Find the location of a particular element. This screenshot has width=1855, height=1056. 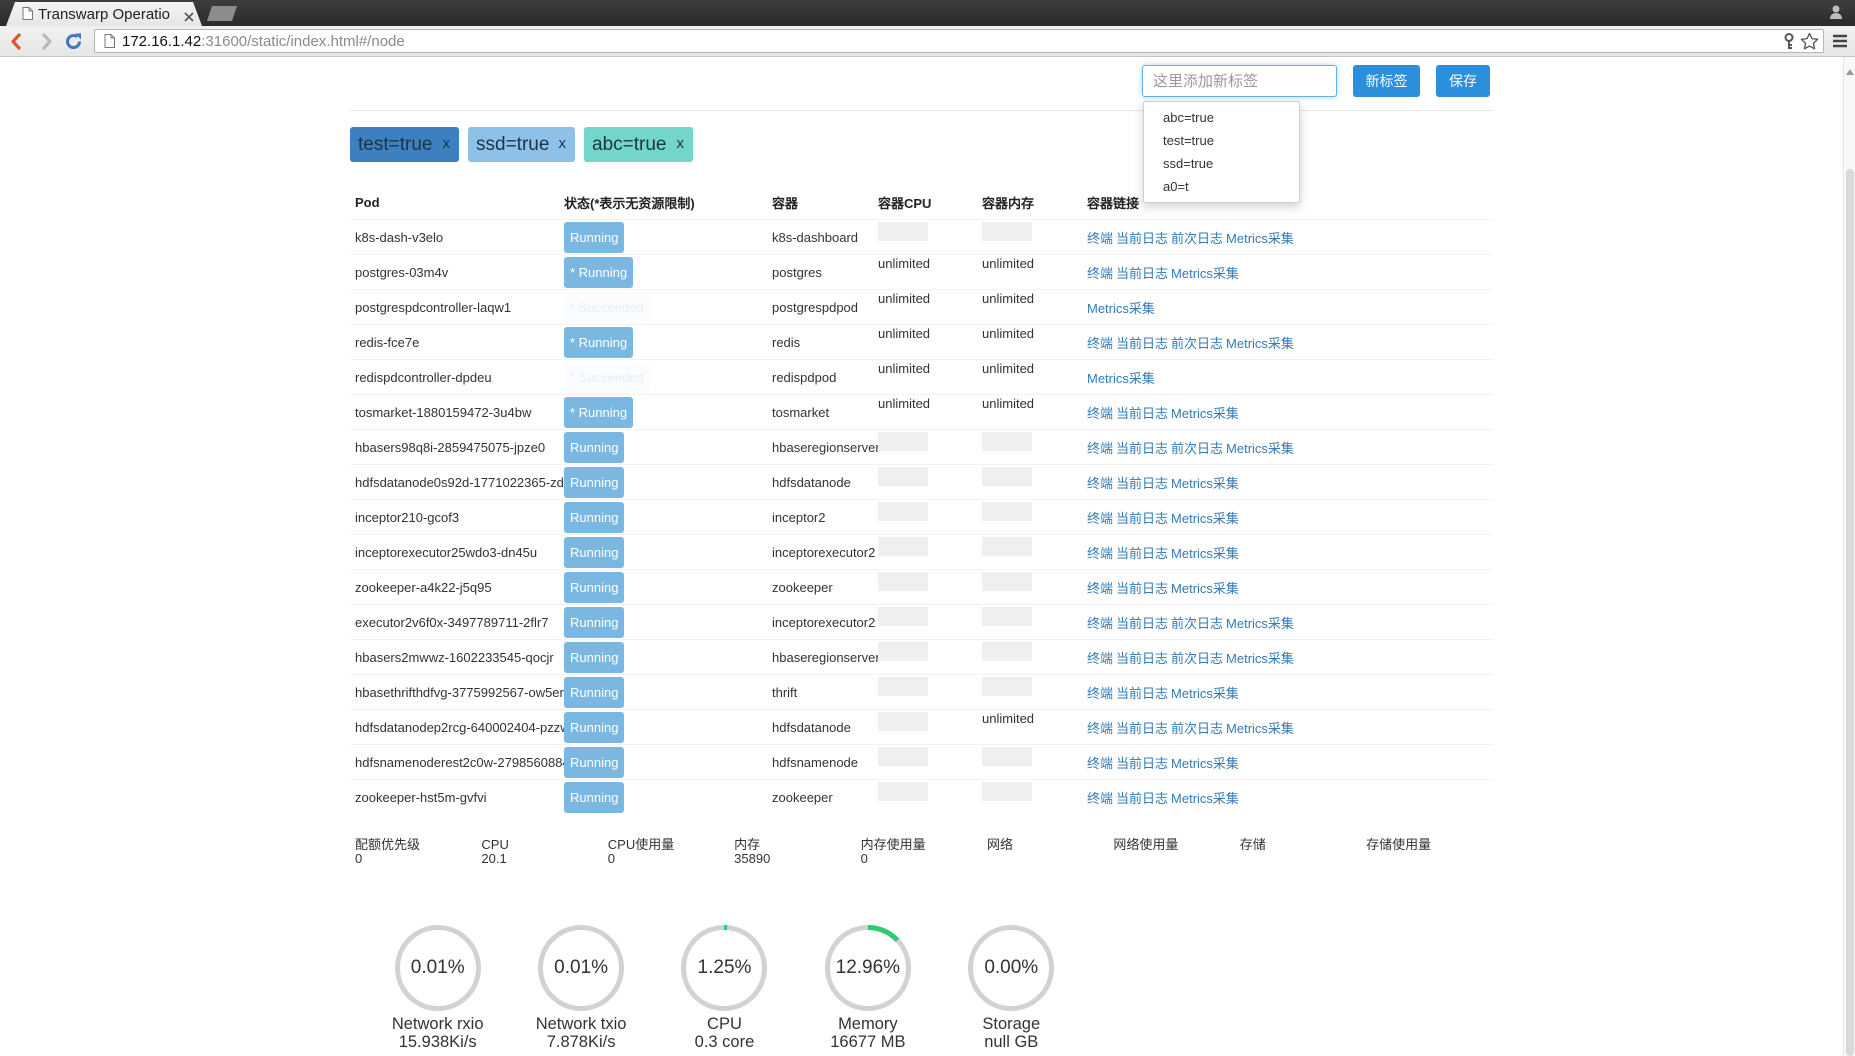

status-cell: Running is located at coordinates (664, 727).